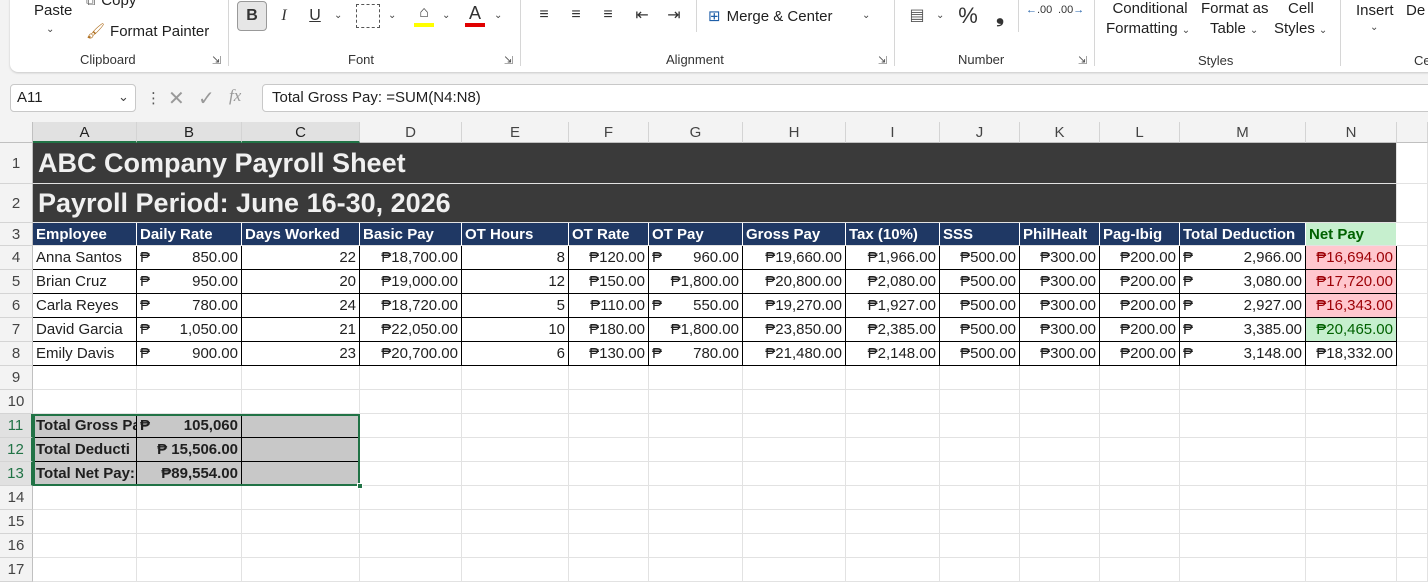 This screenshot has width=1428, height=584. What do you see at coordinates (475, 13) in the screenshot?
I see `font-color-button: A` at bounding box center [475, 13].